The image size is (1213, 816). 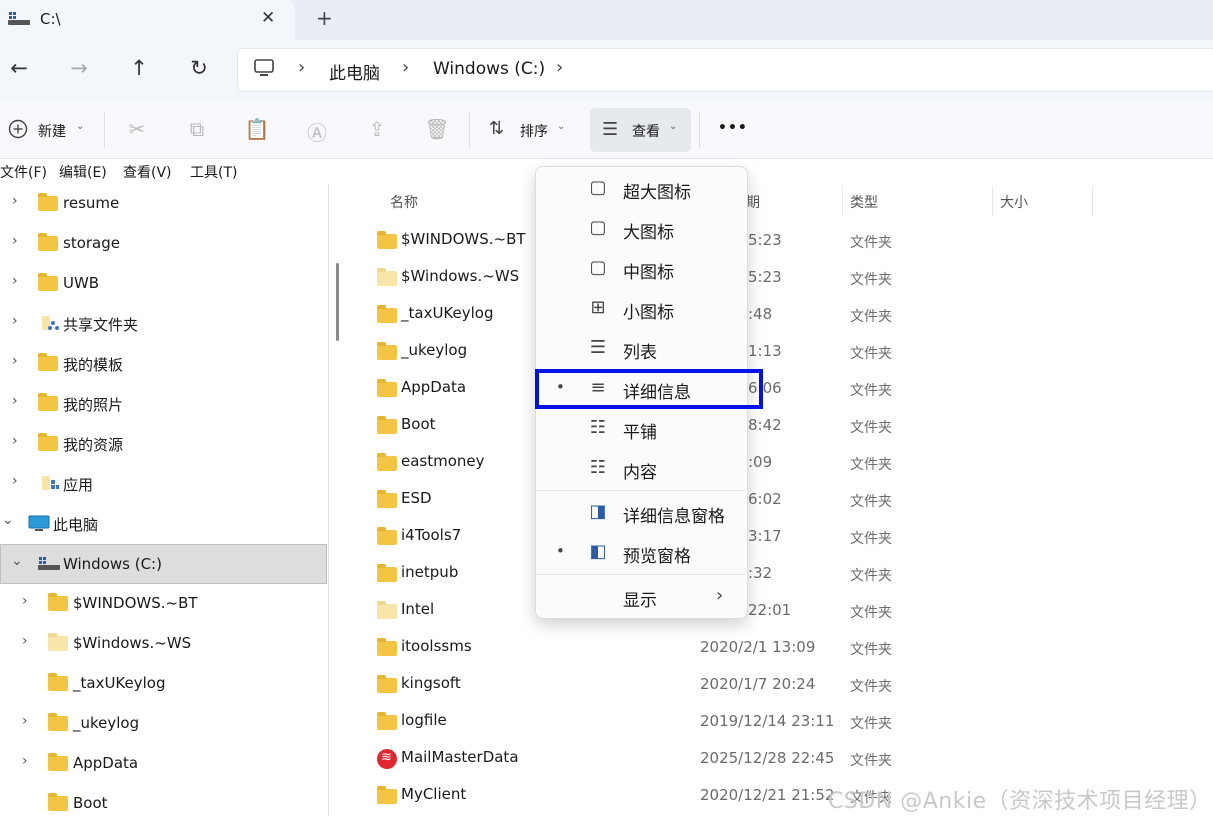 I want to click on file-name: logfile, so click(x=424, y=720).